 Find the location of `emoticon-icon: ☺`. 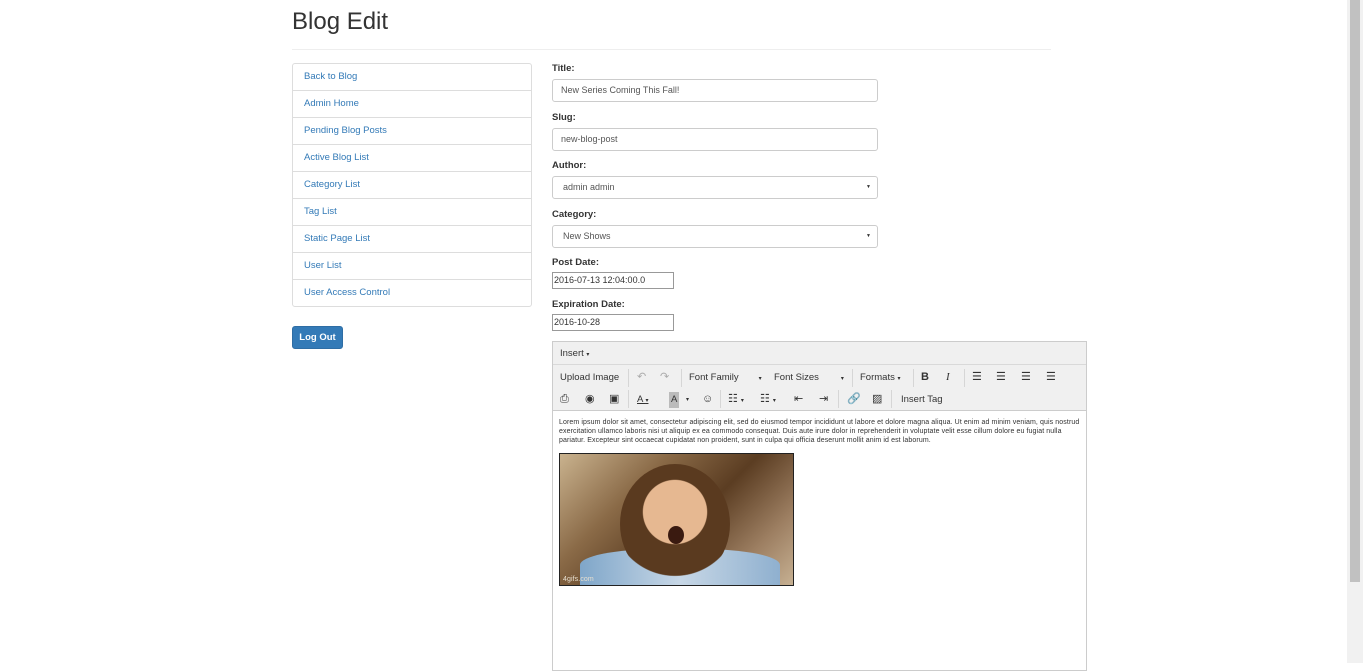

emoticon-icon: ☺ is located at coordinates (707, 399).